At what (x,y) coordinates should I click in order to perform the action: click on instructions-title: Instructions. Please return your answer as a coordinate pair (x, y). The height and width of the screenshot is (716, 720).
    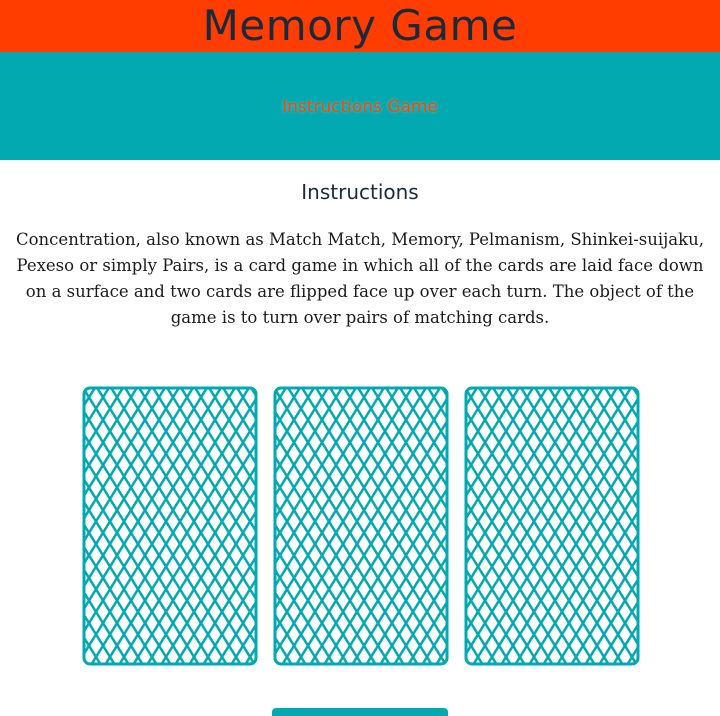
    Looking at the image, I should click on (360, 192).